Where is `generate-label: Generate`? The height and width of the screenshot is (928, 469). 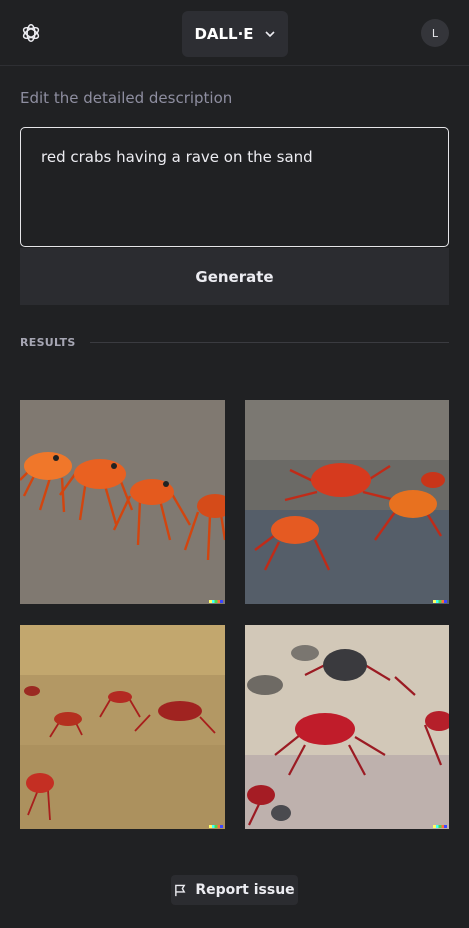 generate-label: Generate is located at coordinates (234, 276).